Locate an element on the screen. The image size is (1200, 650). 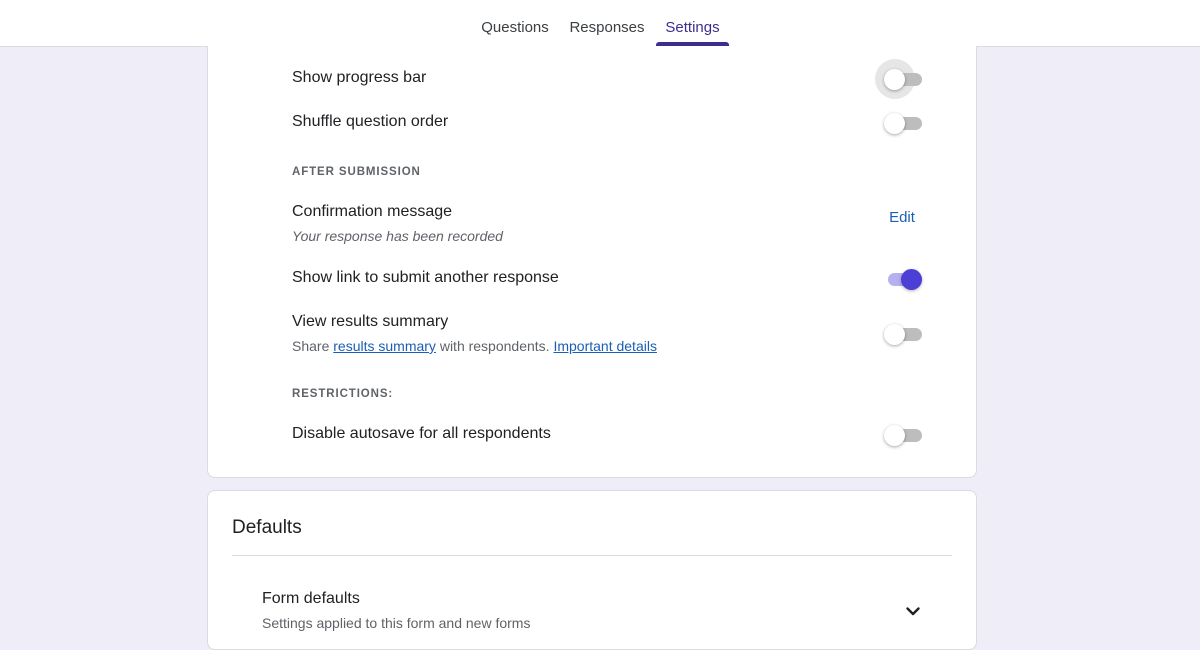
after-submission-heading: AFTER SUBMISSION is located at coordinates (356, 172).